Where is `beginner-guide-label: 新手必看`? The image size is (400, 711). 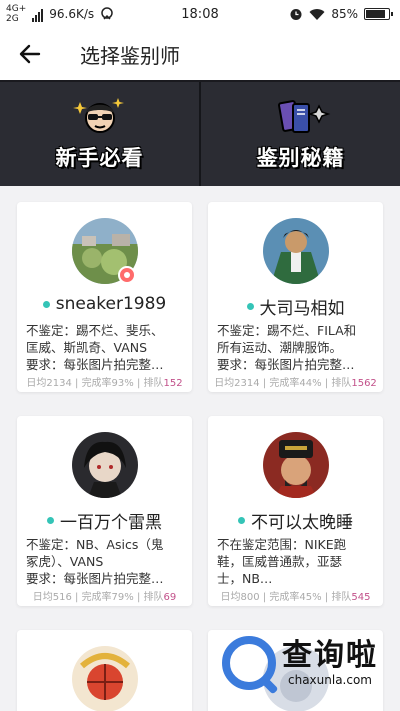 beginner-guide-label: 新手必看 is located at coordinates (99, 158).